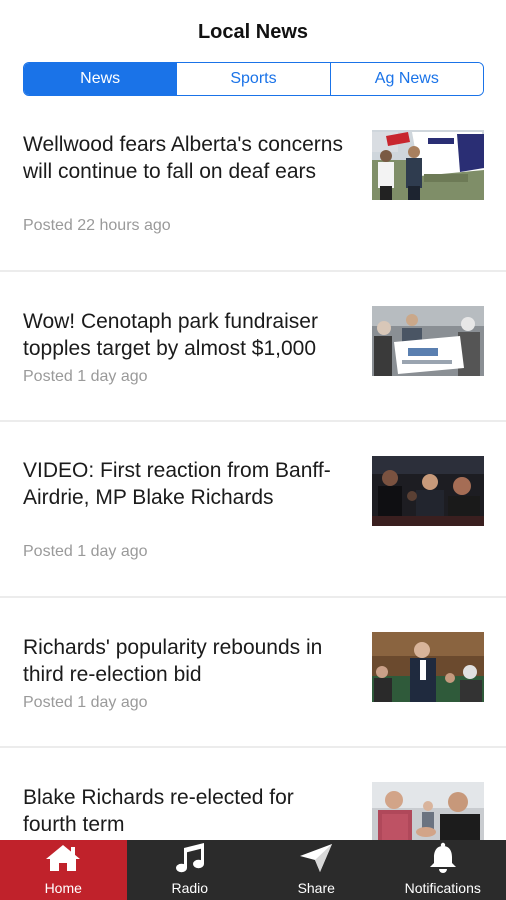 The image size is (506, 900). What do you see at coordinates (316, 888) in the screenshot?
I see `tabbar-share-label: Share` at bounding box center [316, 888].